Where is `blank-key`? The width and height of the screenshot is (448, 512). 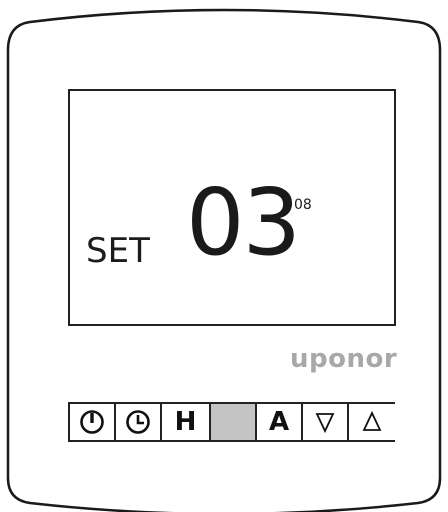
blank-key is located at coordinates (234, 422).